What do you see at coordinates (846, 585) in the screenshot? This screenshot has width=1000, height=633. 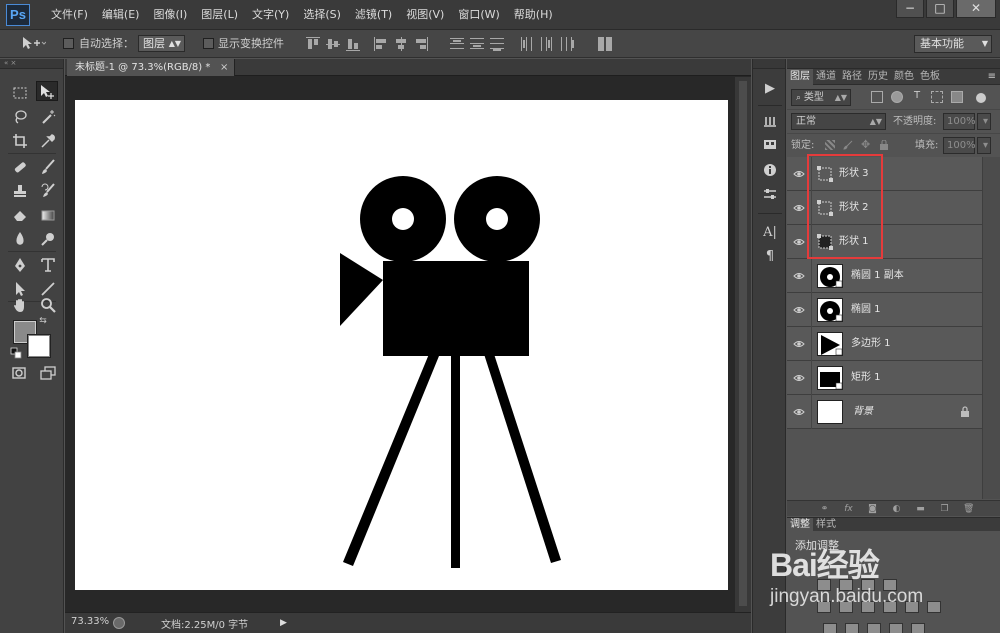 I see `levels-icon` at bounding box center [846, 585].